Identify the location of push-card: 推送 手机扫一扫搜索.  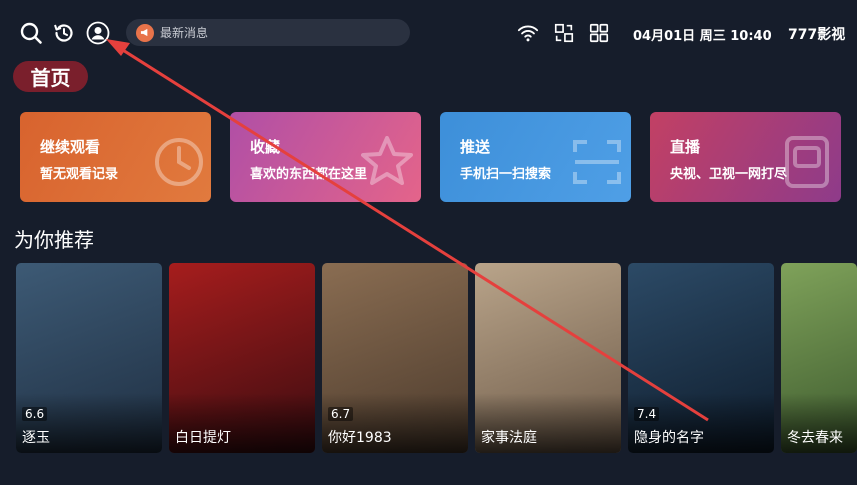
(535, 157).